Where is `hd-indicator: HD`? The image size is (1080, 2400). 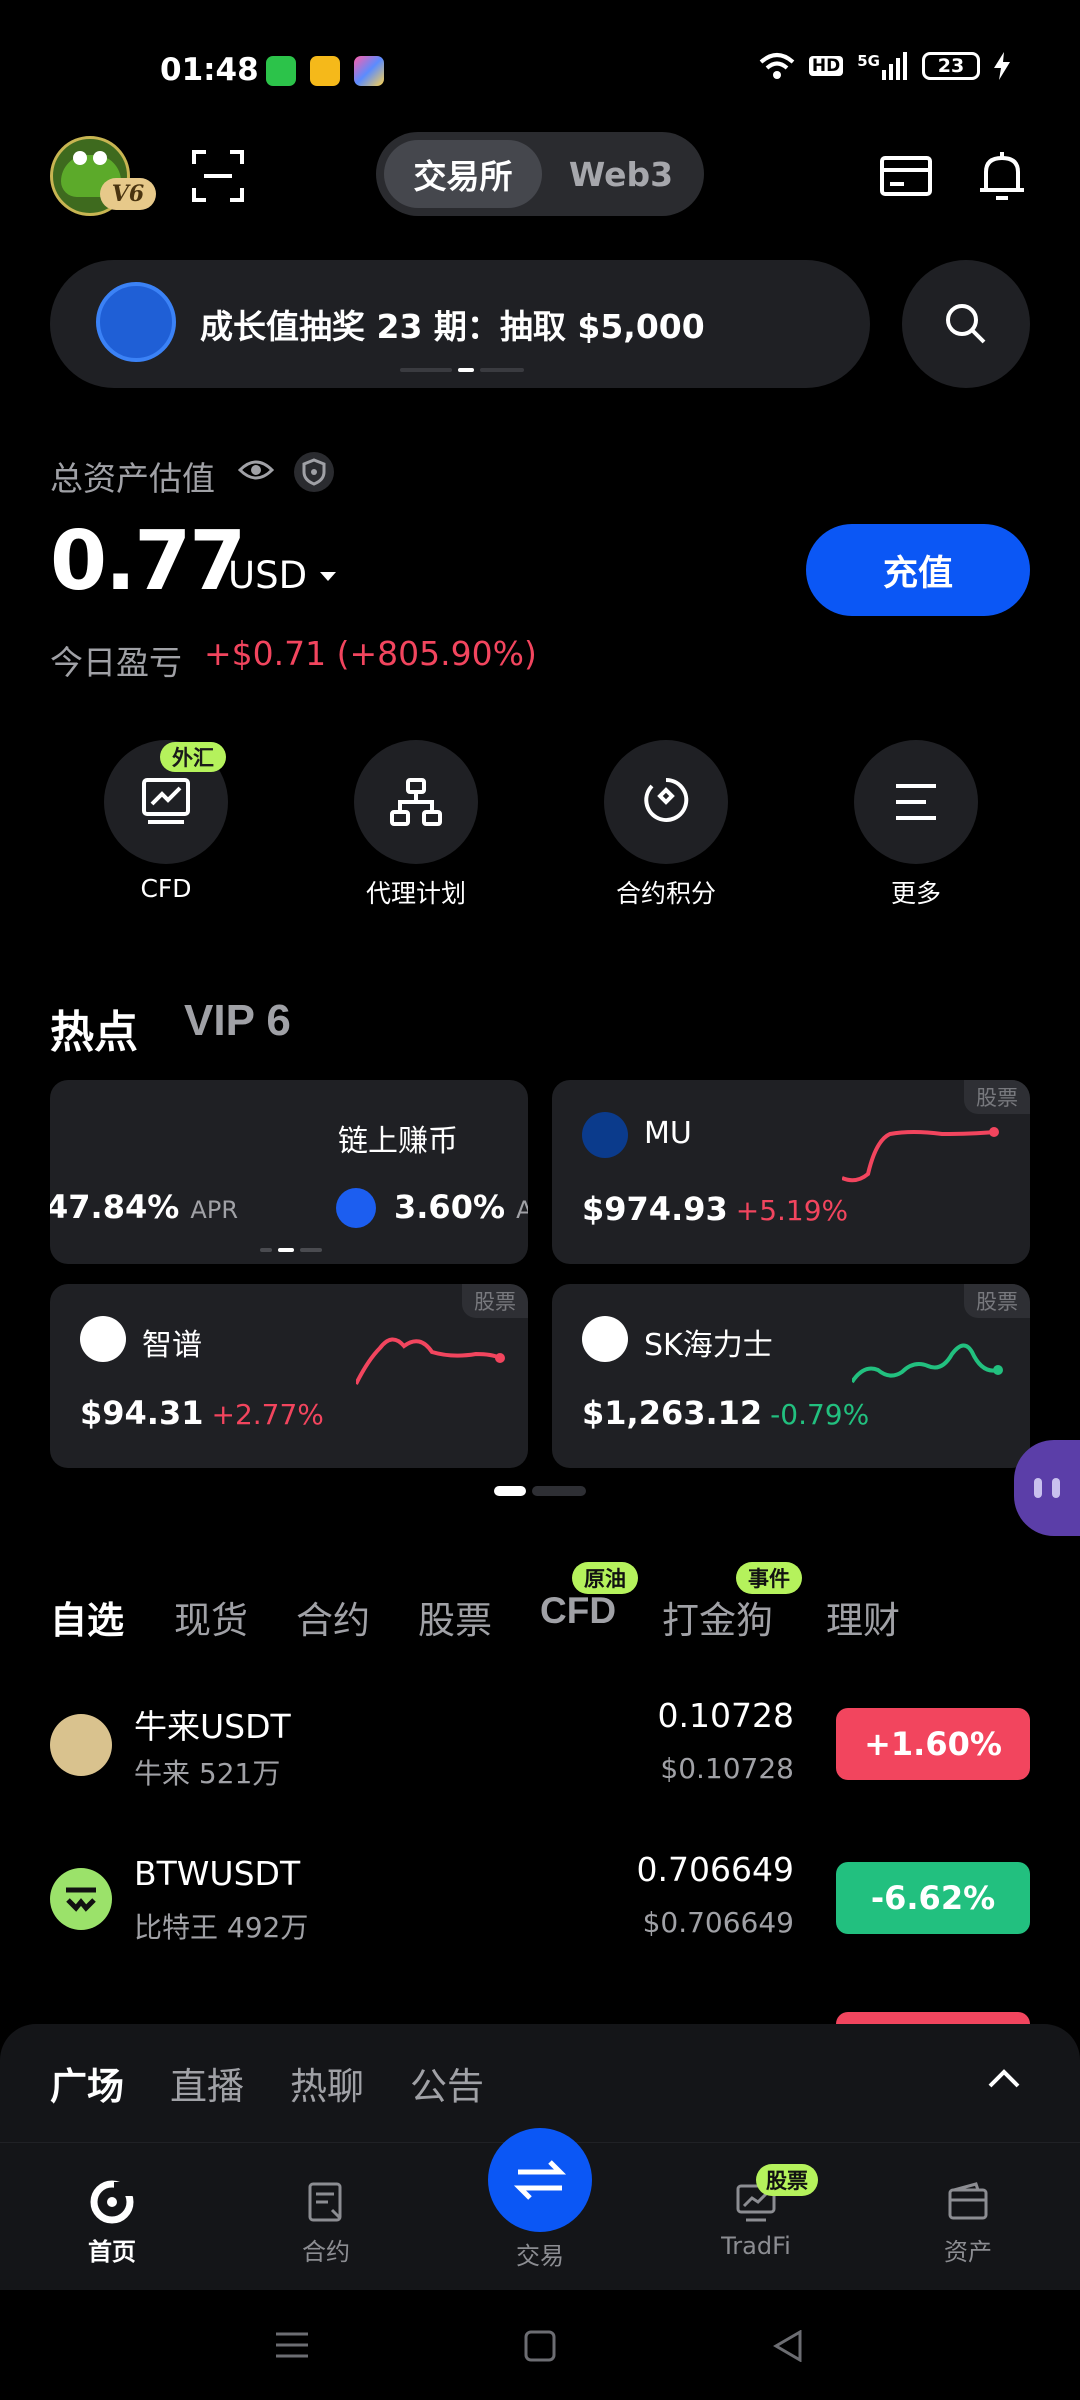
hd-indicator: HD is located at coordinates (826, 66).